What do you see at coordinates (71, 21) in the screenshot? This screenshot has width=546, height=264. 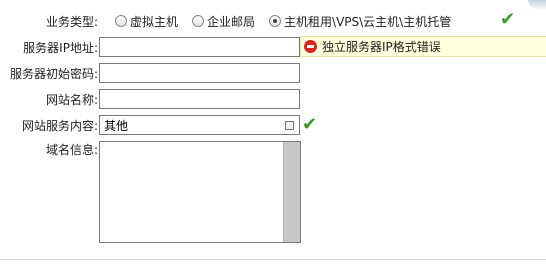 I see `business-type-label: 业务类型:` at bounding box center [71, 21].